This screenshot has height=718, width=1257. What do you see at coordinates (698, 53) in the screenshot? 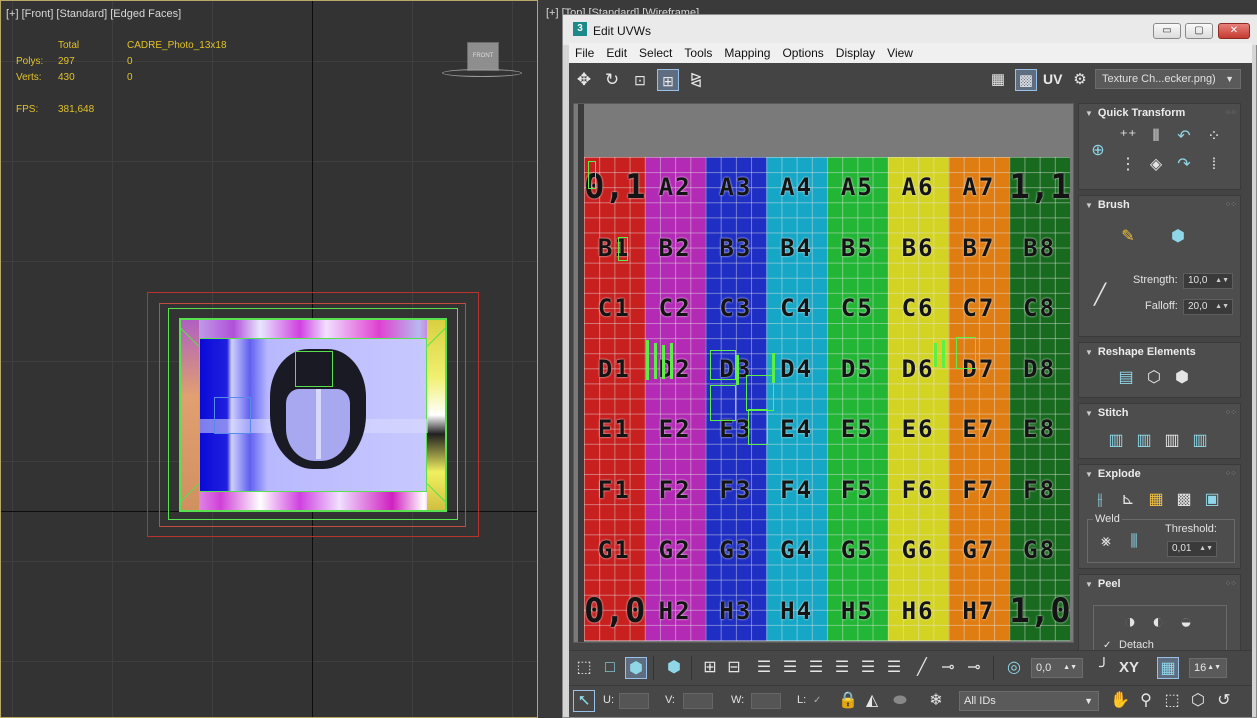
I see `menu-tools: Tools` at bounding box center [698, 53].